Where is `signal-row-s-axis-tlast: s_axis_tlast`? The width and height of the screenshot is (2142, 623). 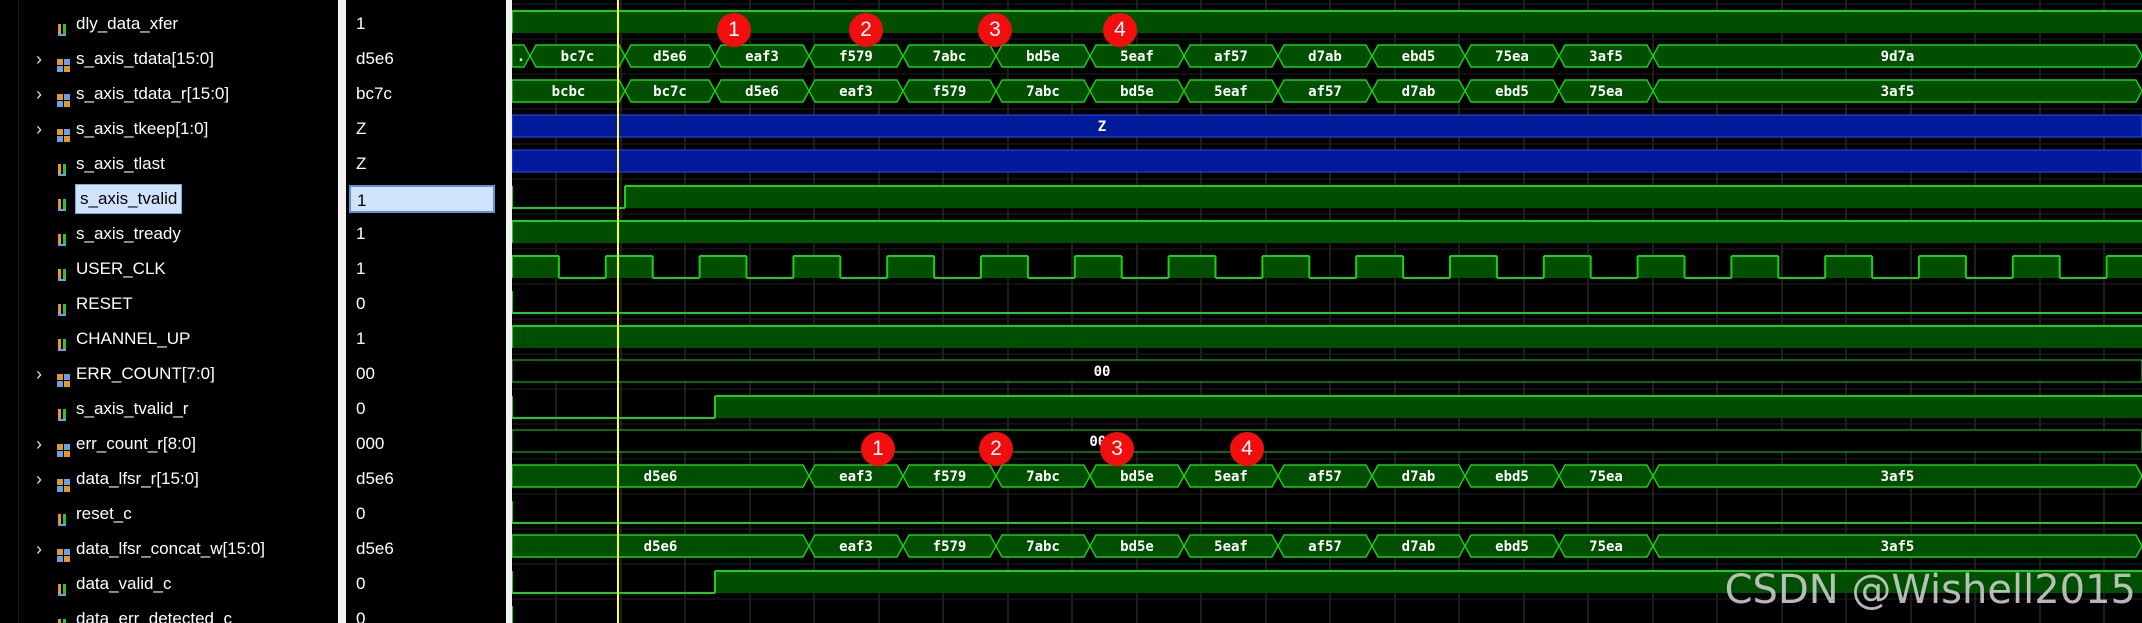
signal-row-s-axis-tlast: s_axis_tlast is located at coordinates (169, 164).